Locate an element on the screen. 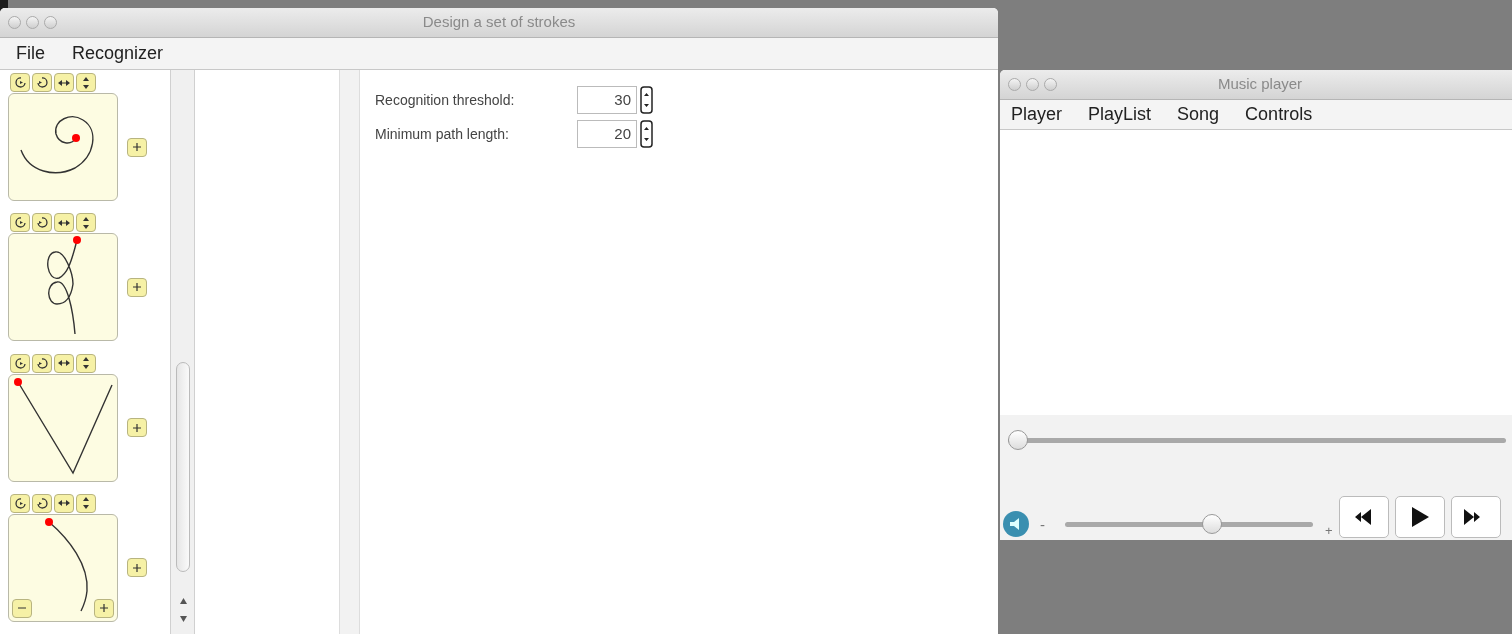 The width and height of the screenshot is (1512, 634). menu-item: Song is located at coordinates (1198, 114).